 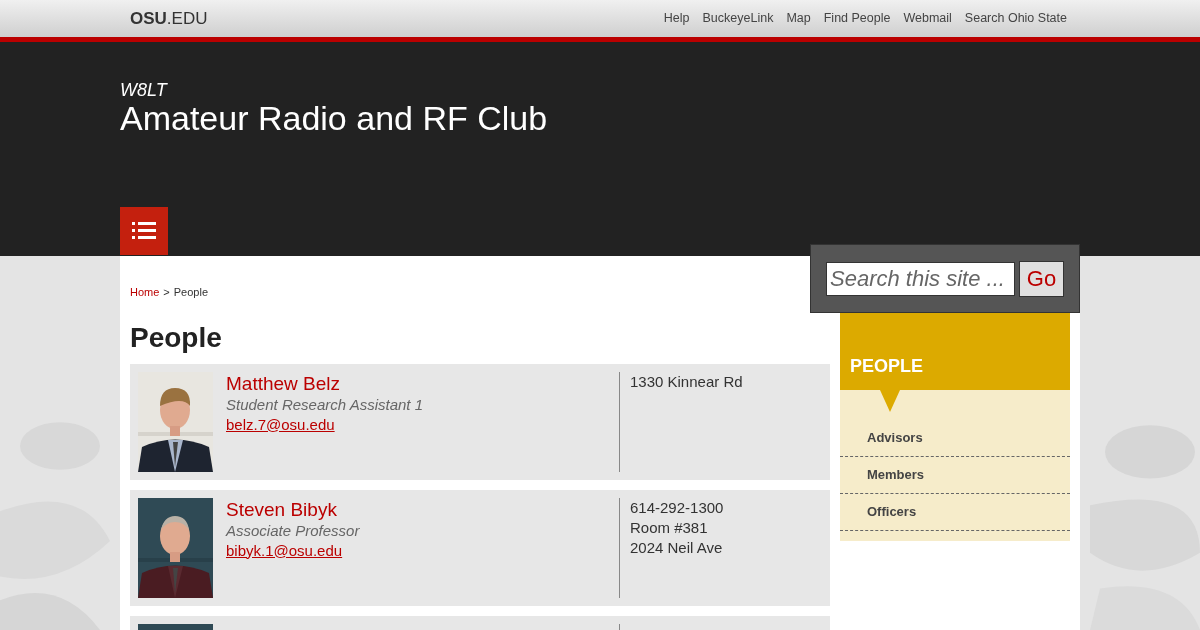 I want to click on top-nav-link: Webmail, so click(x=927, y=18).